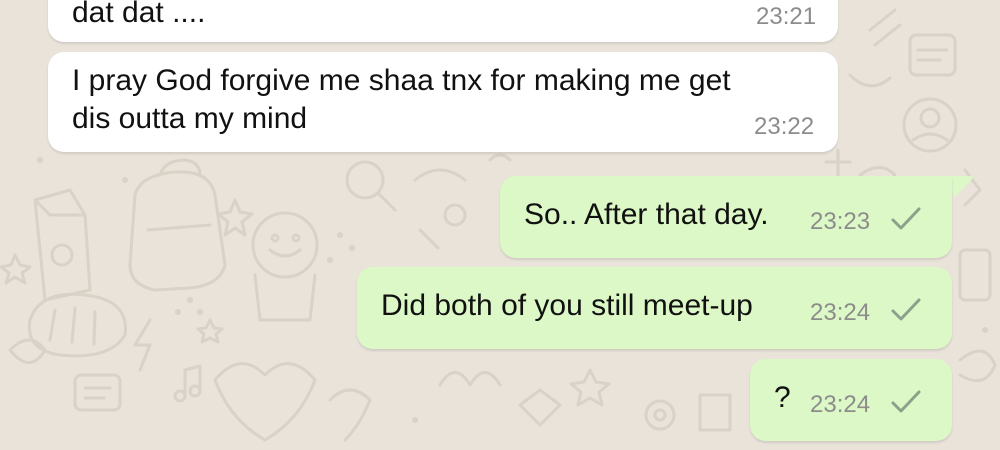 The image size is (1000, 450). I want to click on message-timestamp: 23:22, so click(784, 126).